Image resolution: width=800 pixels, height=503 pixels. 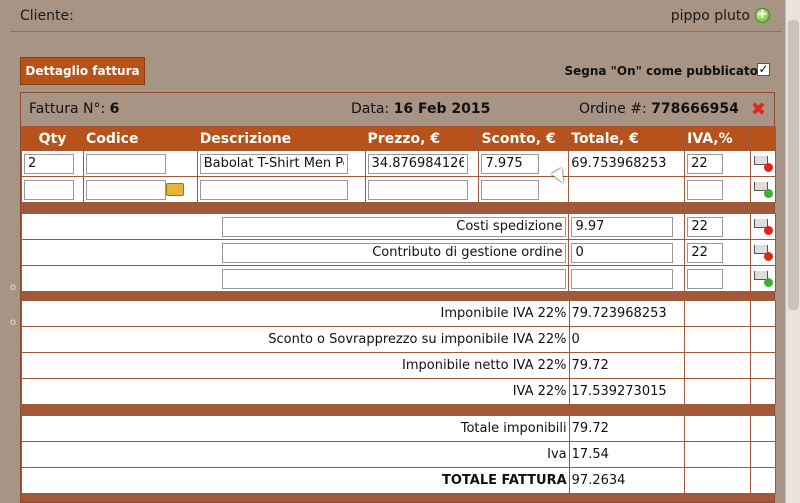 I want to click on table-row: 69.753968253, so click(x=399, y=163).